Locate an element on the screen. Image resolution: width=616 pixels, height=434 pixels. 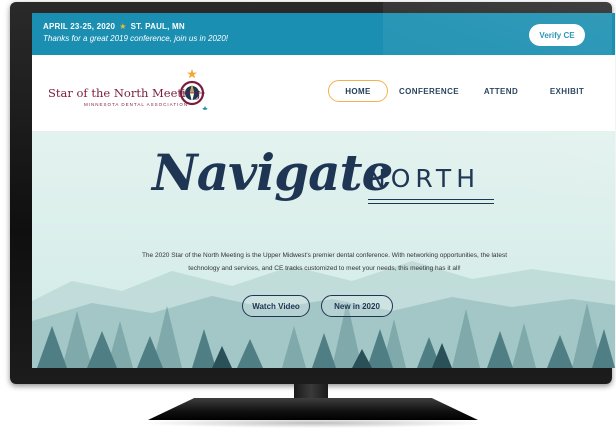
nav-attend: ATTEND is located at coordinates (501, 91).